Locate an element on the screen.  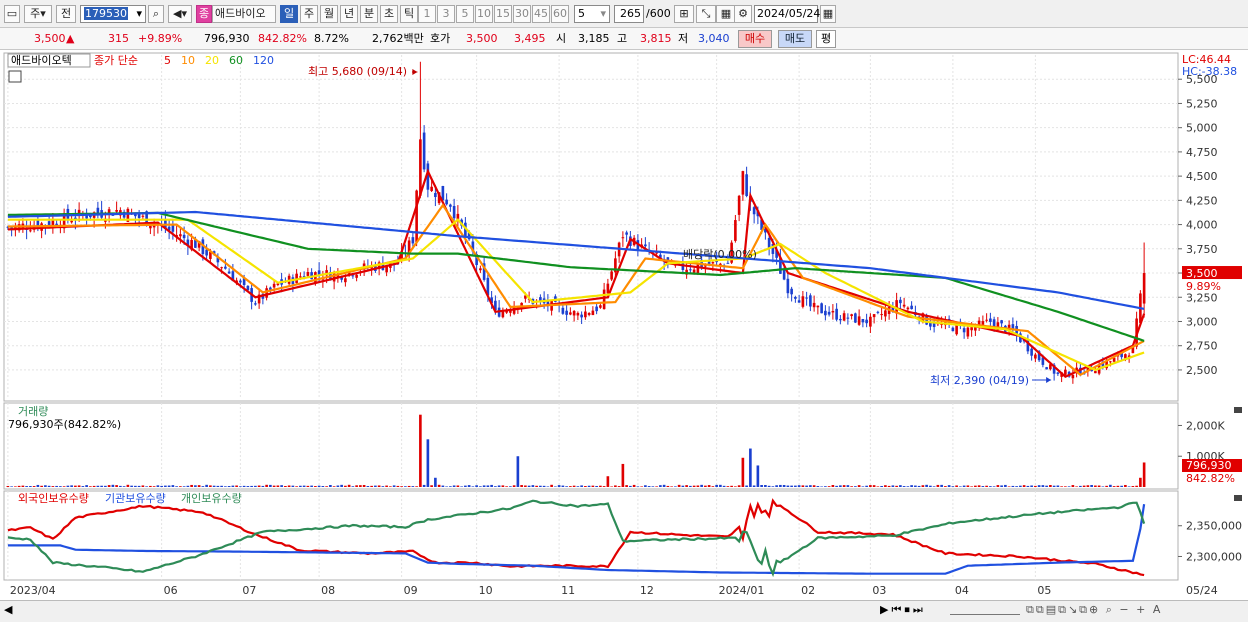
calendar-icon: ▦ is located at coordinates (828, 14).